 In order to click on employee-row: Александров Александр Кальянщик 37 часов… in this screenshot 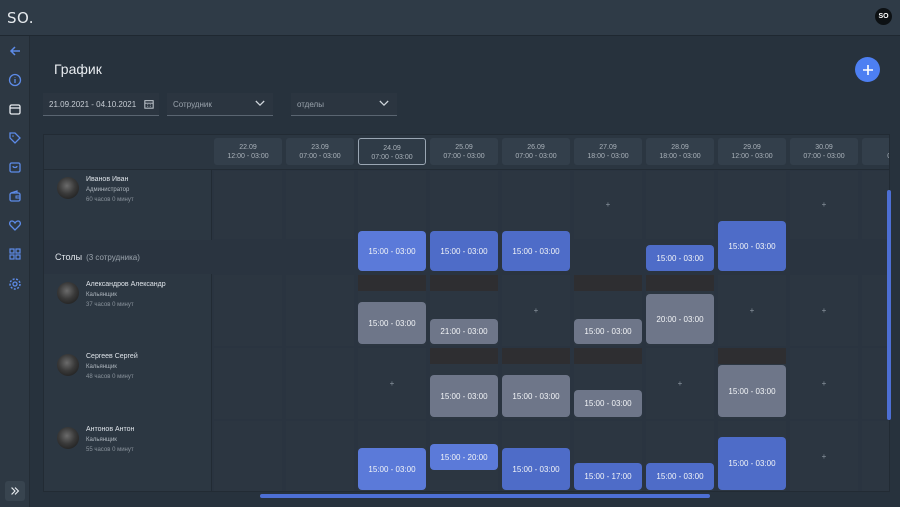, I will do `click(128, 310)`.